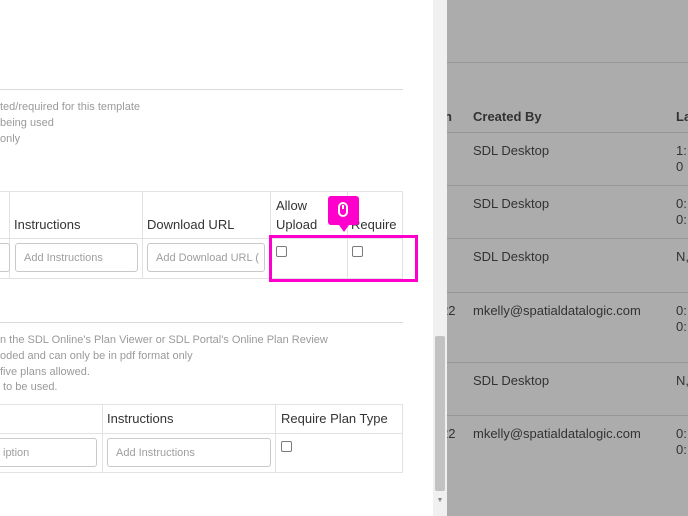 The image size is (688, 516). Describe the element at coordinates (5, 257) in the screenshot. I see `document-description-input` at that location.